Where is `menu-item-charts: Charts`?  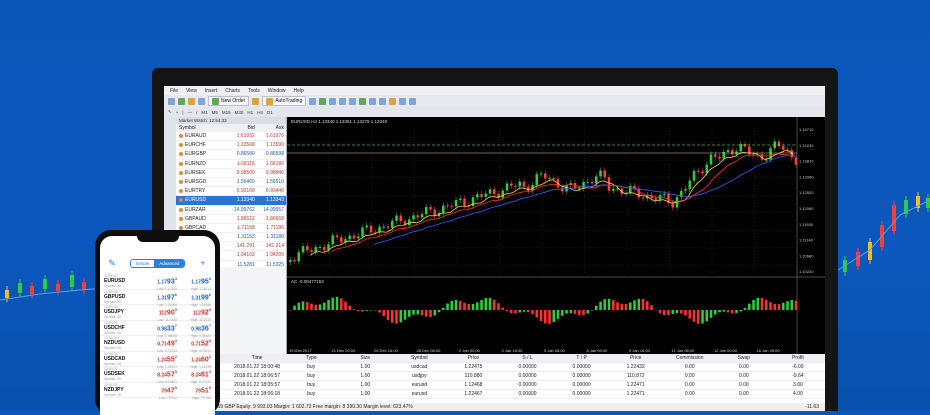 menu-item-charts: Charts is located at coordinates (232, 91).